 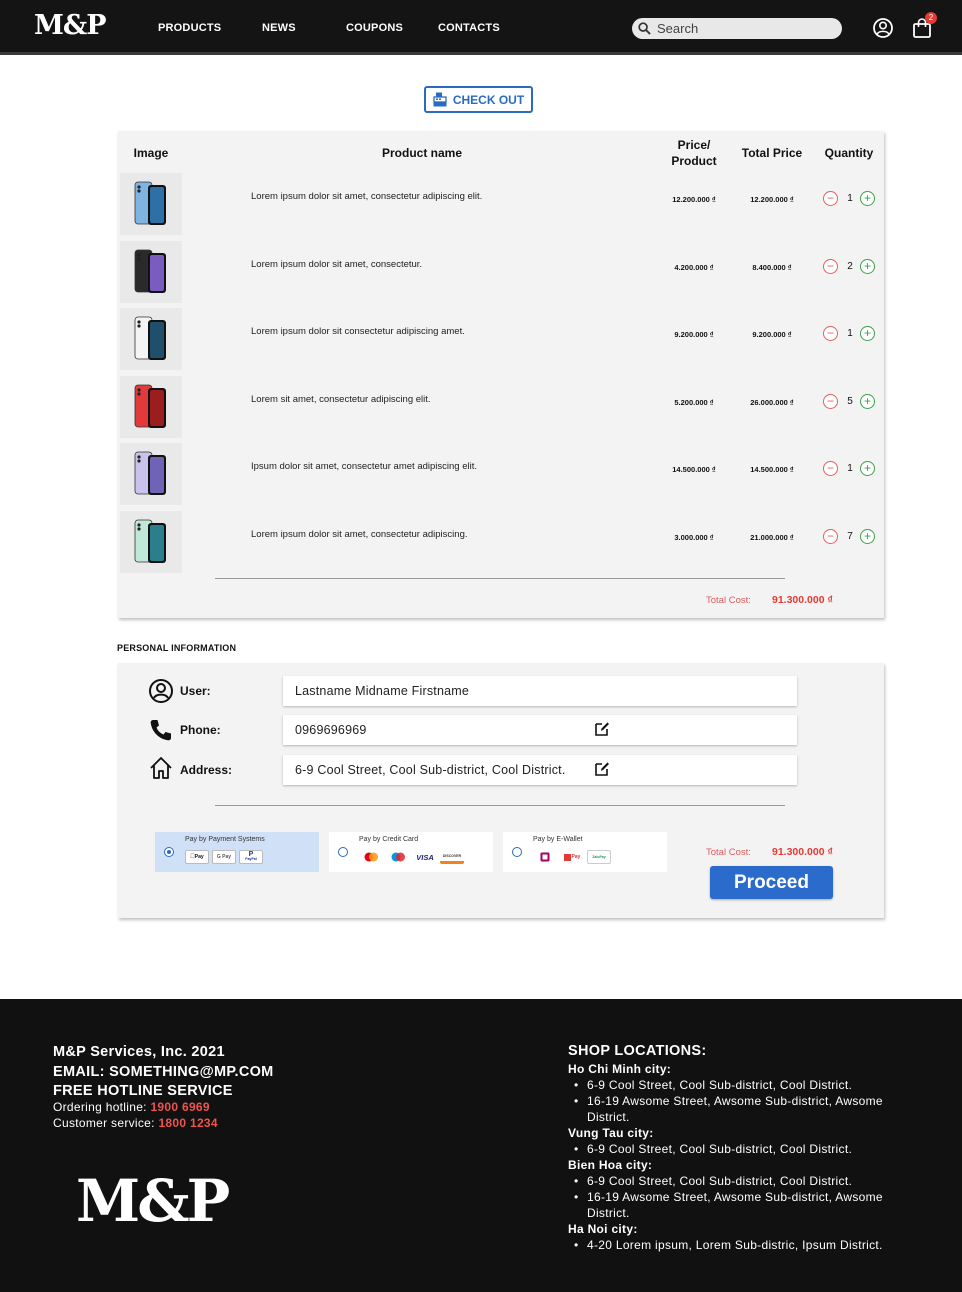 What do you see at coordinates (500, 578) in the screenshot?
I see `cart-divider` at bounding box center [500, 578].